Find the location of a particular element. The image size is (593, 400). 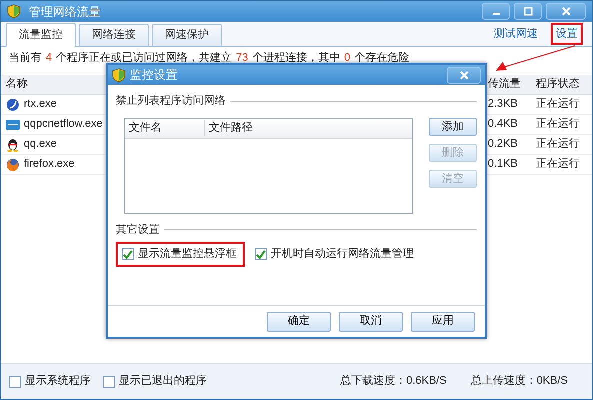

count: 0 is located at coordinates (347, 58).